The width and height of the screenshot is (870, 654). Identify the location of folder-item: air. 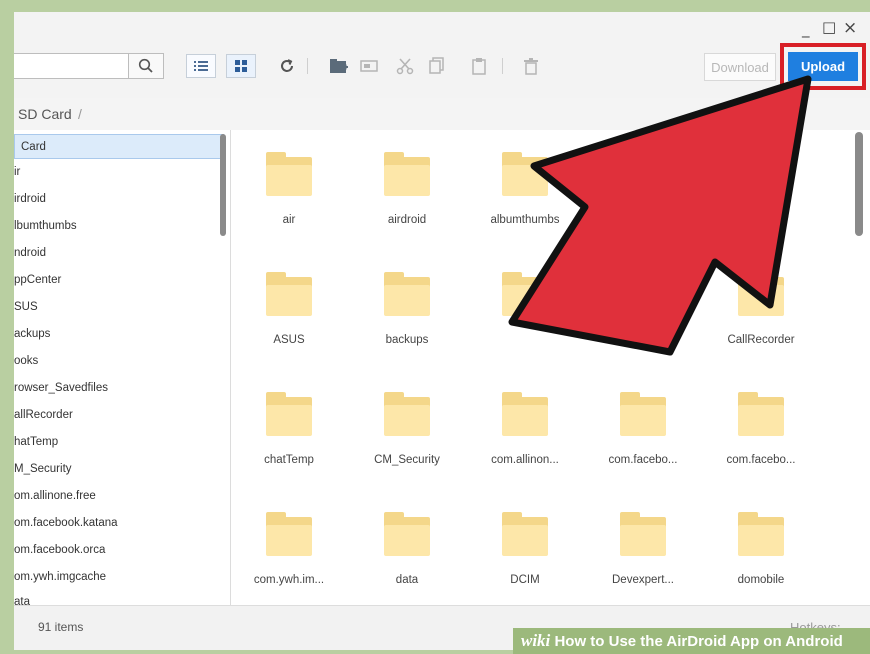
(289, 189).